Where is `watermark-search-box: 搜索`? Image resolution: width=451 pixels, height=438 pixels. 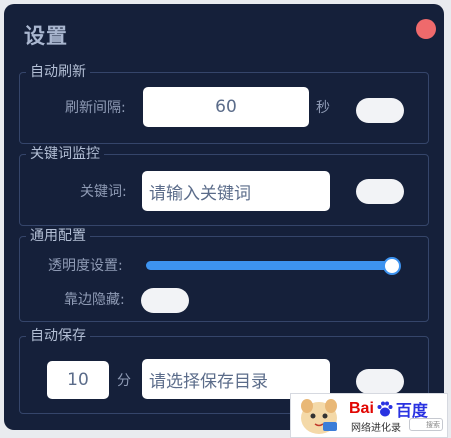
watermark-search-box: 搜索 is located at coordinates (426, 424).